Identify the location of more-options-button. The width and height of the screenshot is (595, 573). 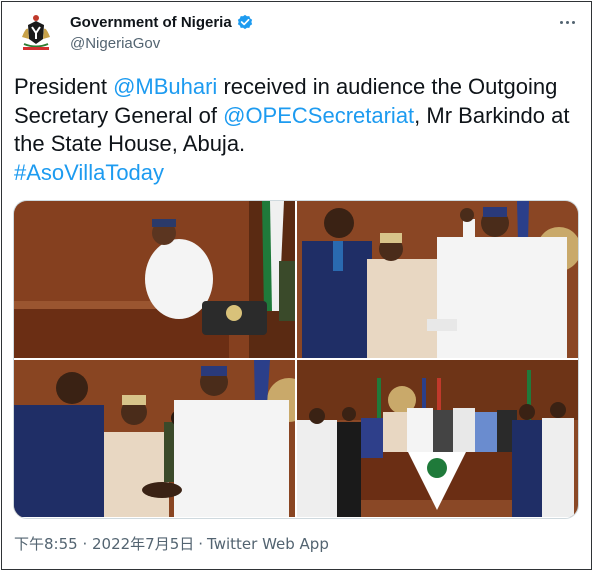
(567, 22).